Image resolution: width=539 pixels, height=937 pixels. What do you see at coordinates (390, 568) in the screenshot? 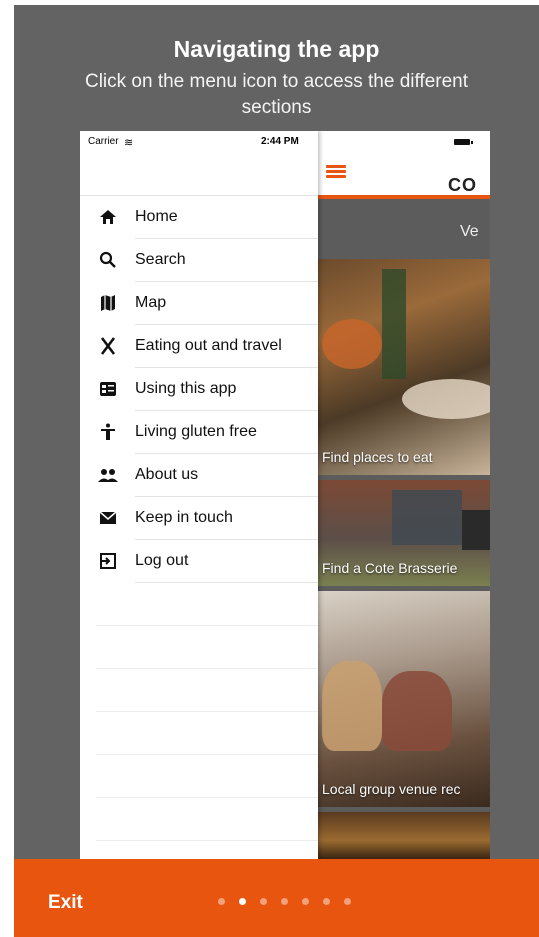
I see `card-caption: Find a Cote Brasserie` at bounding box center [390, 568].